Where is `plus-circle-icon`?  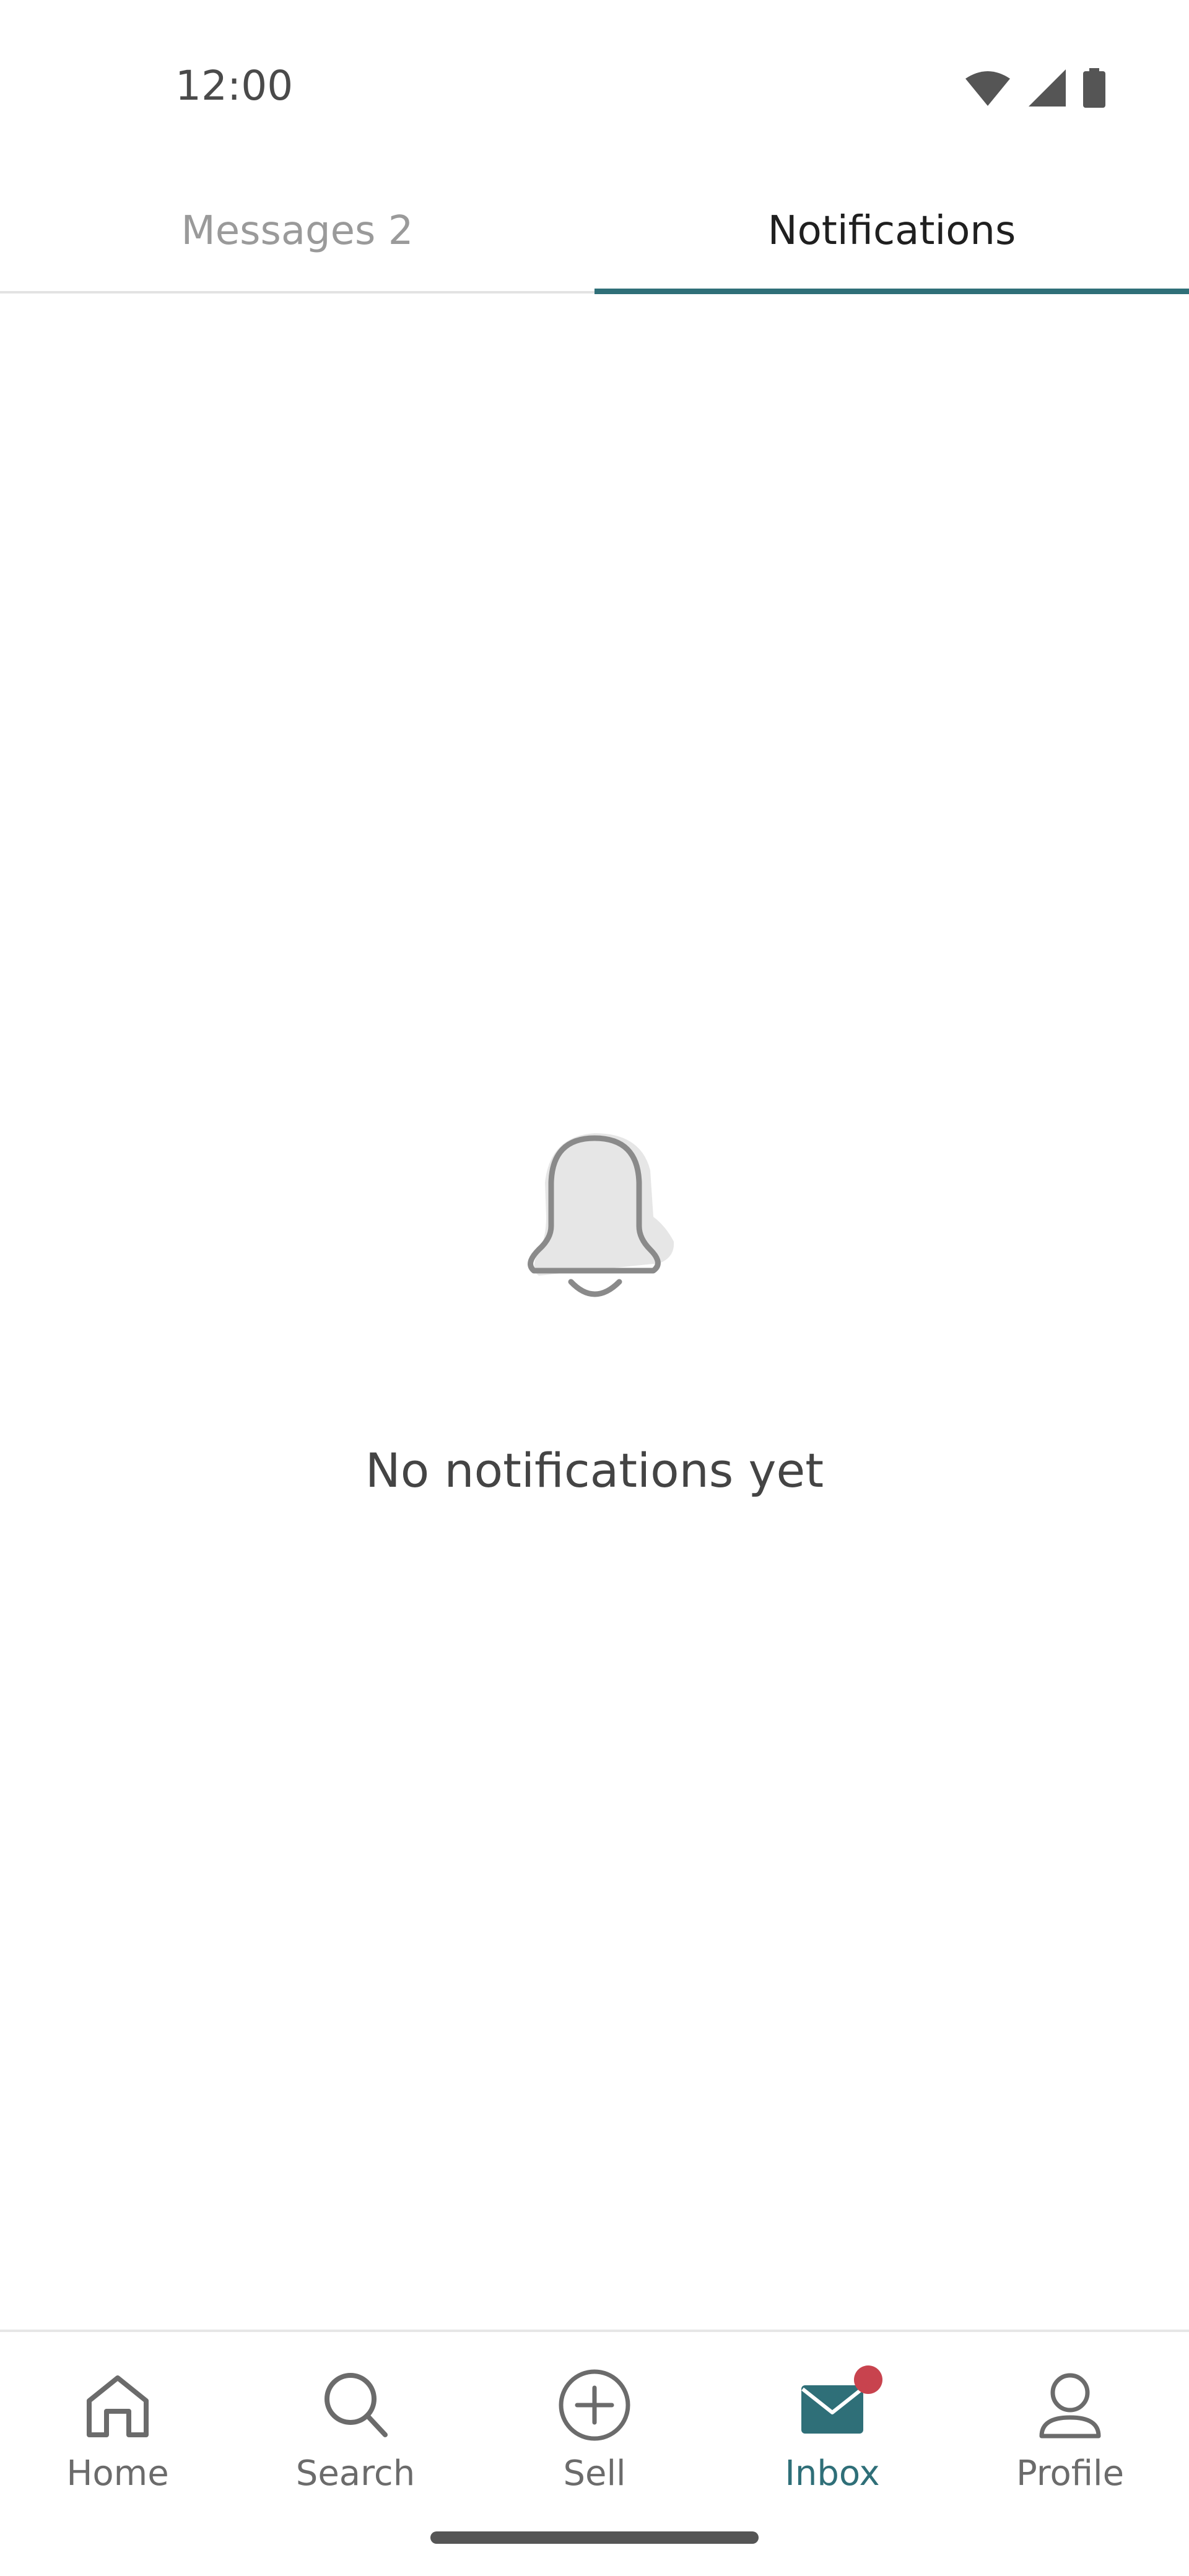 plus-circle-icon is located at coordinates (594, 2405).